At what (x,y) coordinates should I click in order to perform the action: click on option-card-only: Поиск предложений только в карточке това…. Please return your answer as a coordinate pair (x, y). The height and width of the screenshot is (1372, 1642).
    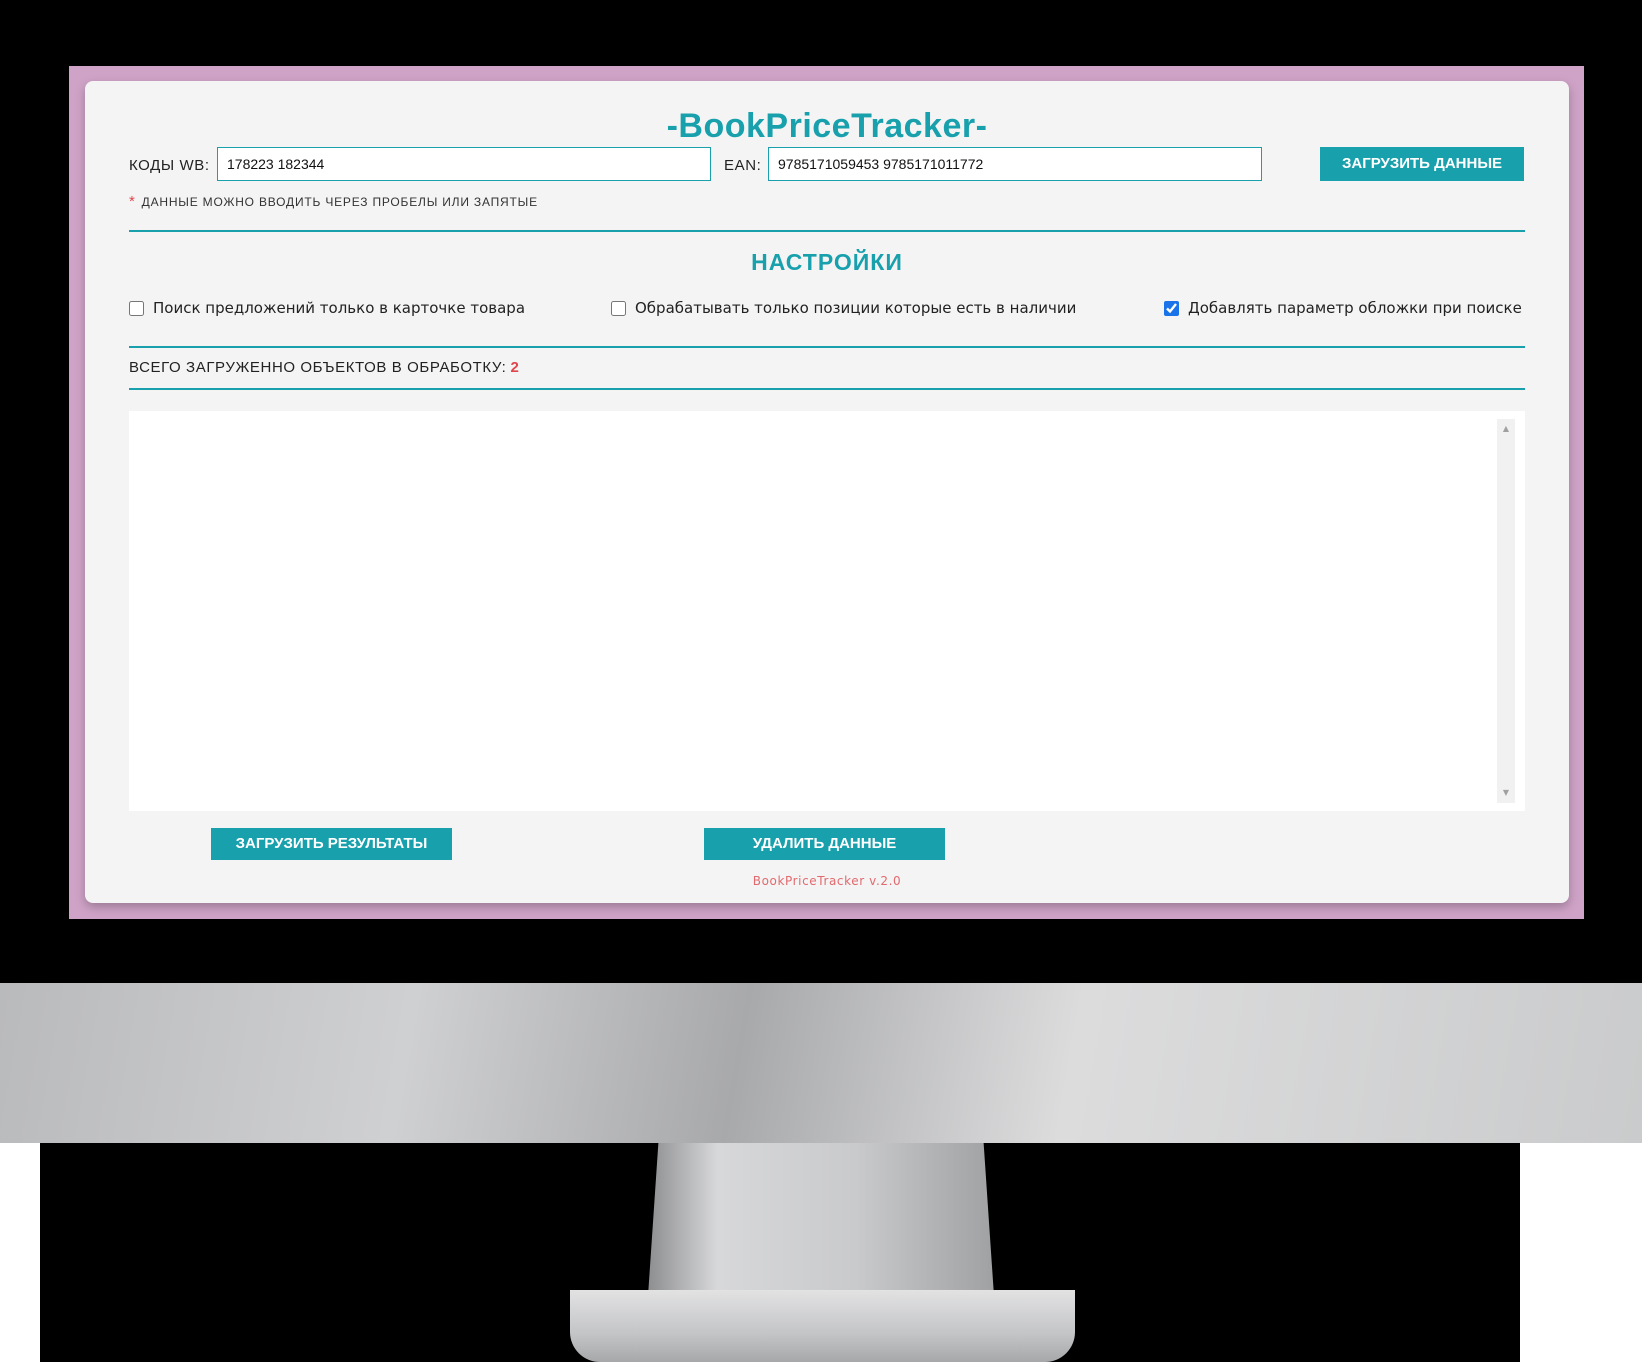
    Looking at the image, I should click on (327, 308).